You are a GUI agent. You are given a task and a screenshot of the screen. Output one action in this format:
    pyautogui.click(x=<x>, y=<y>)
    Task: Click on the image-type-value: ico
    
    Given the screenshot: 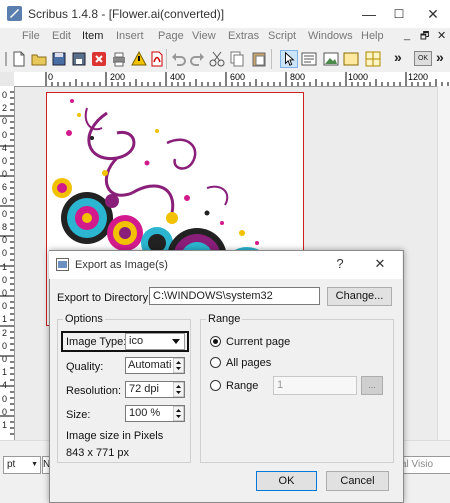 What is the action you would take?
    pyautogui.click(x=136, y=341)
    